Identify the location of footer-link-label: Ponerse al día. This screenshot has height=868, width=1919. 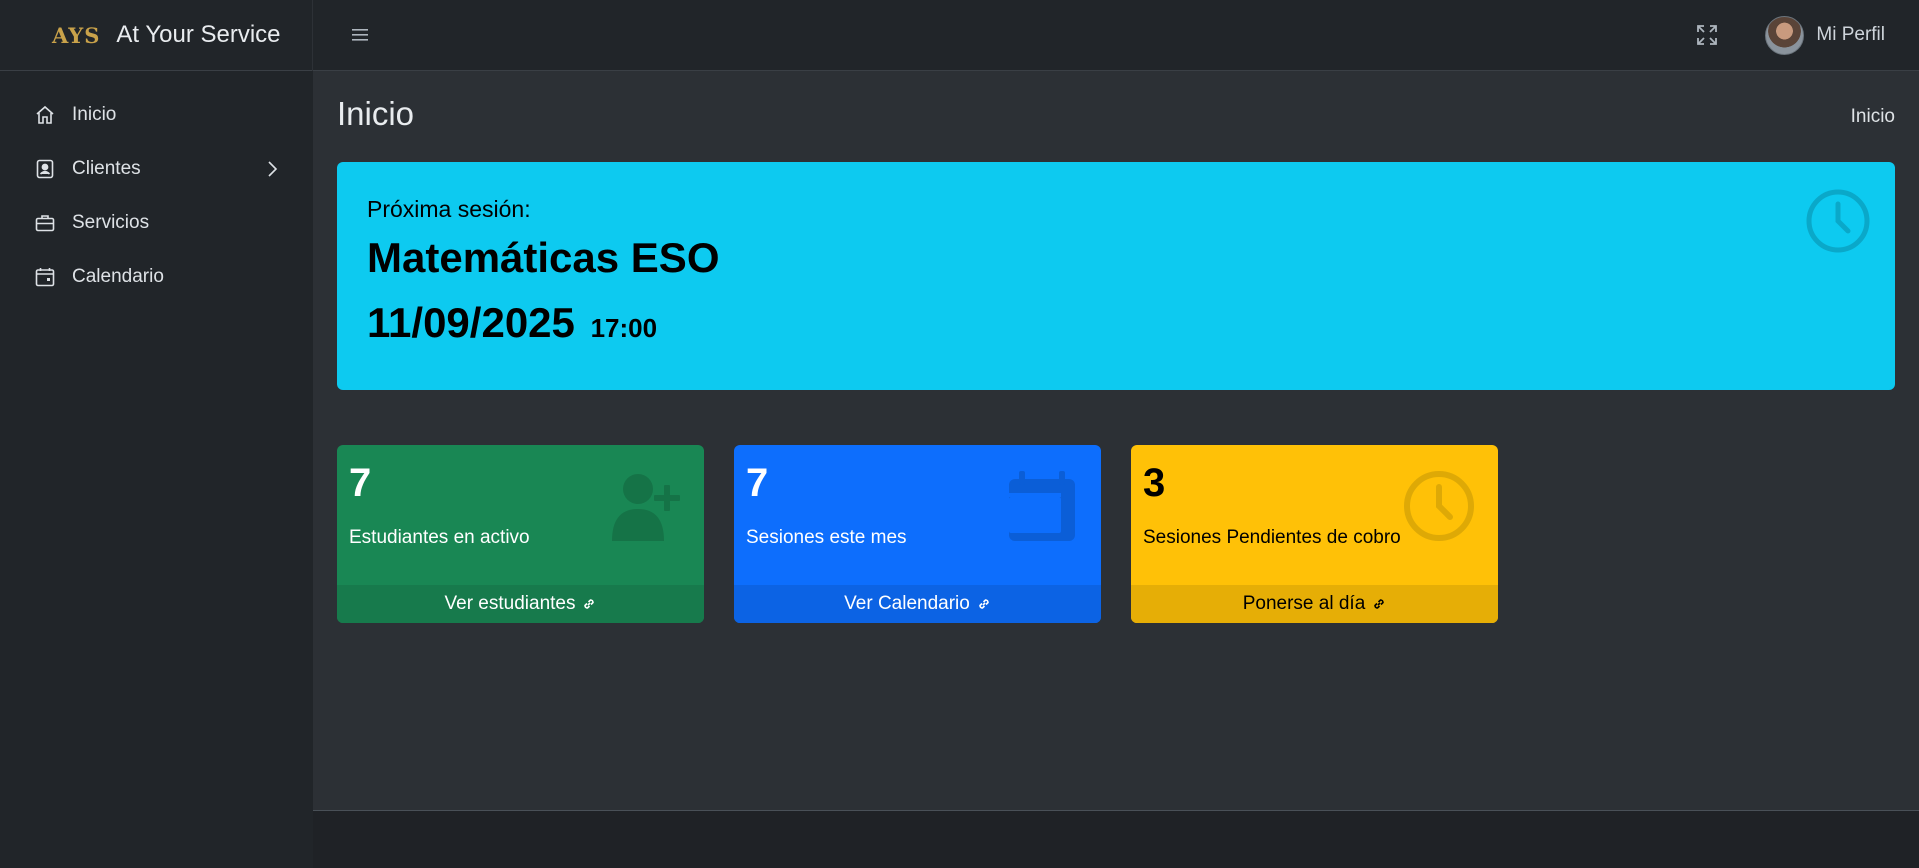
(1304, 603).